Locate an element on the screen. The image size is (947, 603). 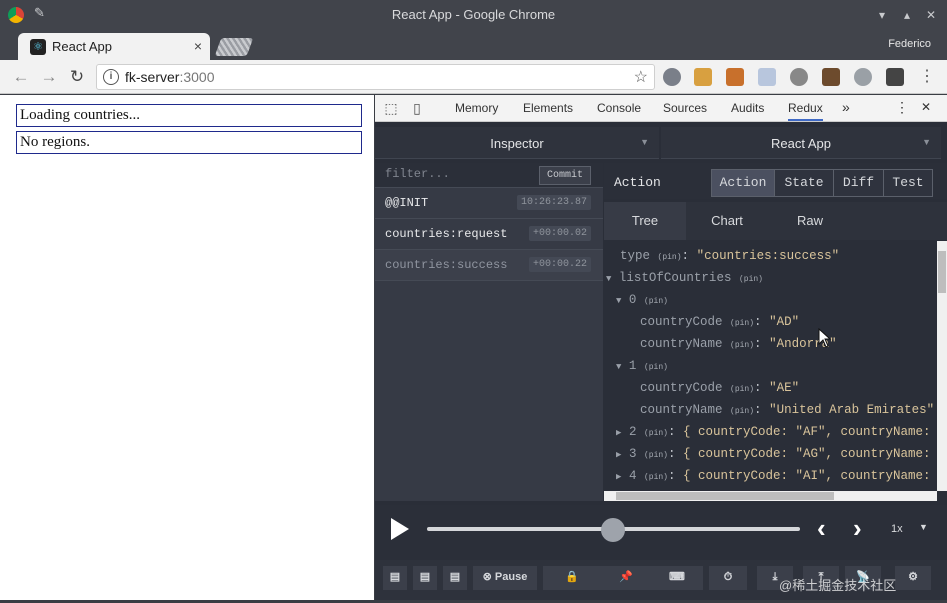
speed-select: 1x ▼ is located at coordinates (909, 530).